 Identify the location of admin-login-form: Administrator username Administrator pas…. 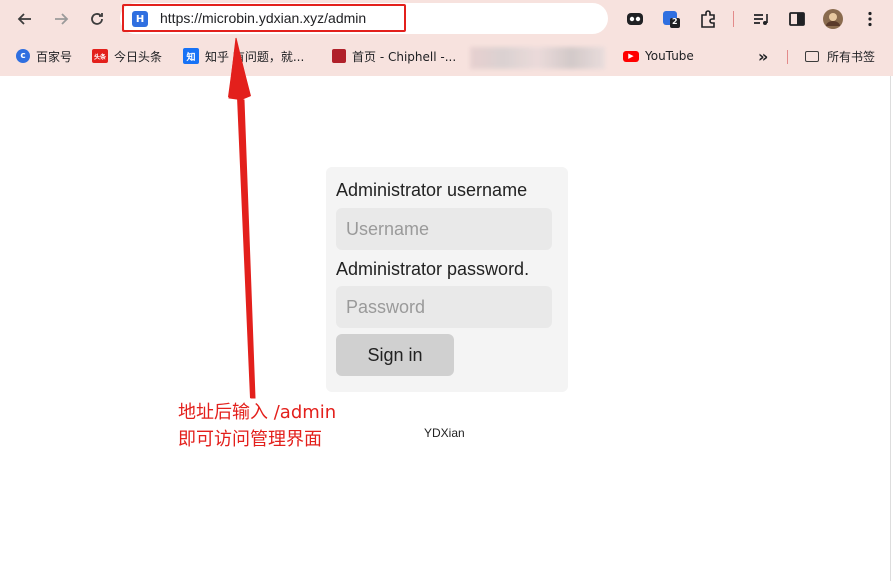
(447, 279).